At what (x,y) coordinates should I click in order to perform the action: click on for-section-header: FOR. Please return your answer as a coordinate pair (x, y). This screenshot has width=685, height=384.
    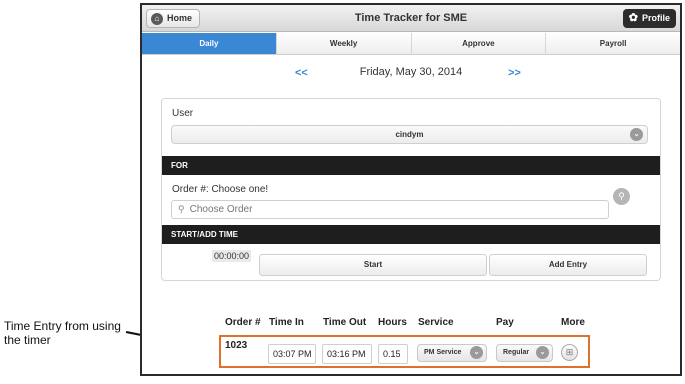
    Looking at the image, I should click on (411, 165).